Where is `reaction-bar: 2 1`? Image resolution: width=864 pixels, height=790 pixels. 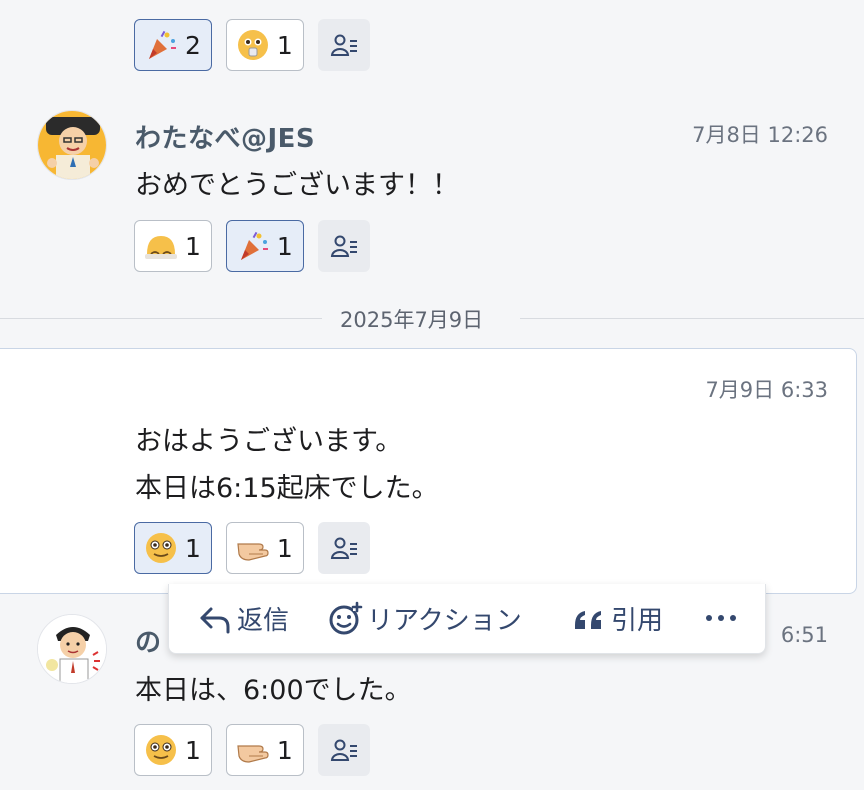 reaction-bar: 2 1 is located at coordinates (252, 45).